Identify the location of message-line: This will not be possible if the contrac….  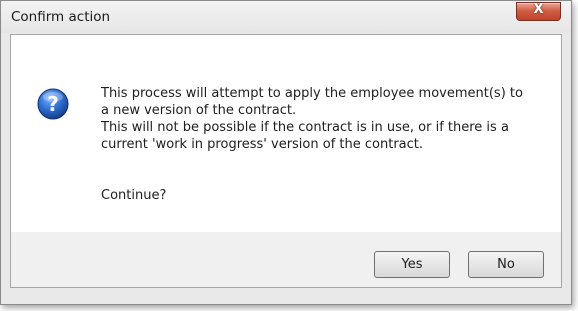
(305, 127).